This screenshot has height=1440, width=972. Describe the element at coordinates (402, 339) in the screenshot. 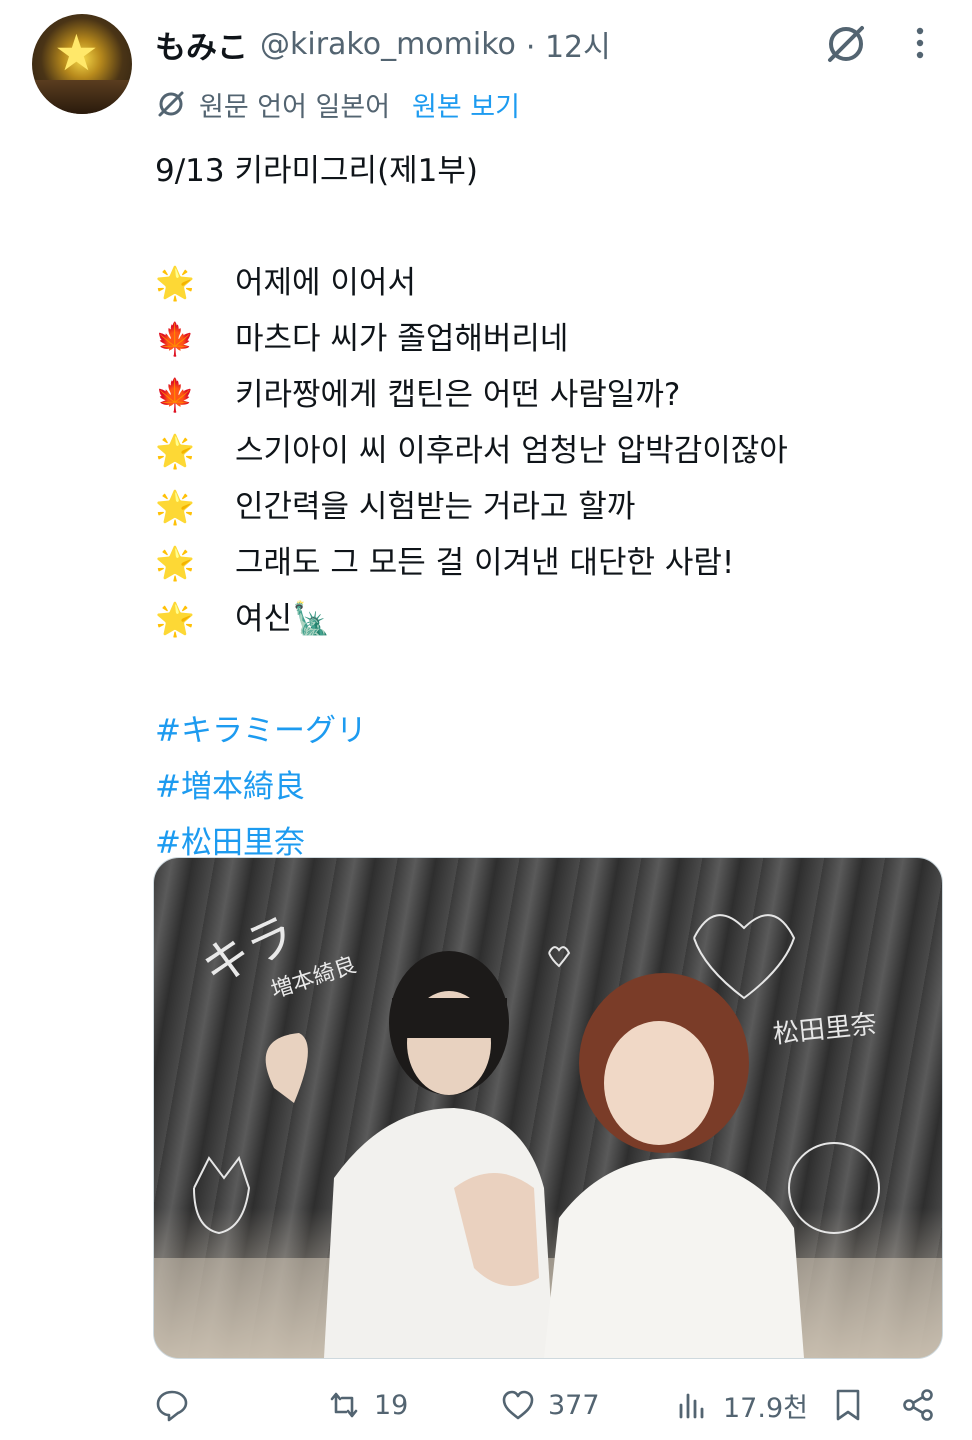

I see `text-line-content: 마츠다 씨가 졸업해버리네` at that location.